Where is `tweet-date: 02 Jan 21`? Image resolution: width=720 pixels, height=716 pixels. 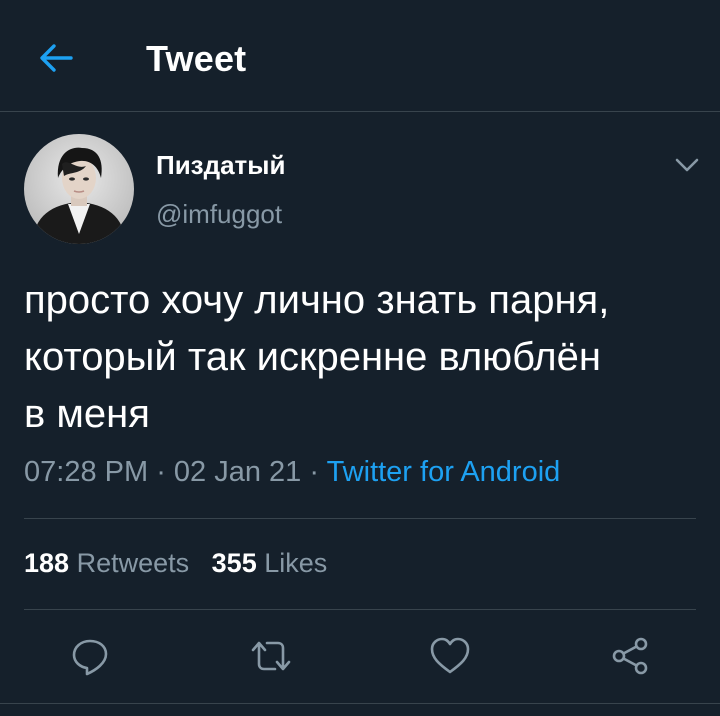 tweet-date: 02 Jan 21 is located at coordinates (237, 472).